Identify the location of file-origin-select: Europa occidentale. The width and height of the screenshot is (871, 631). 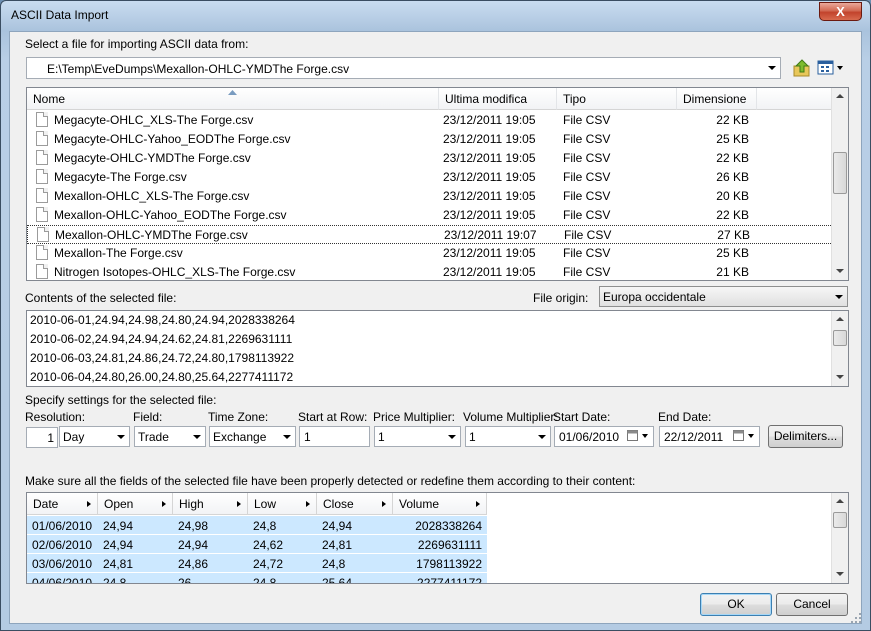
(723, 296).